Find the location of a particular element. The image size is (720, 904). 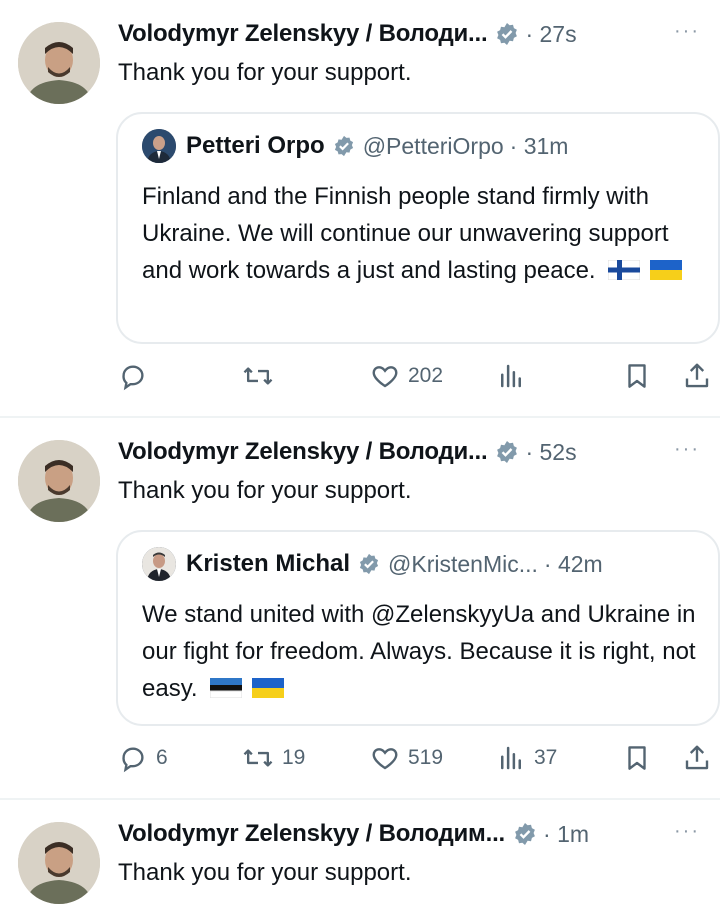

repost-button is located at coordinates (262, 376).